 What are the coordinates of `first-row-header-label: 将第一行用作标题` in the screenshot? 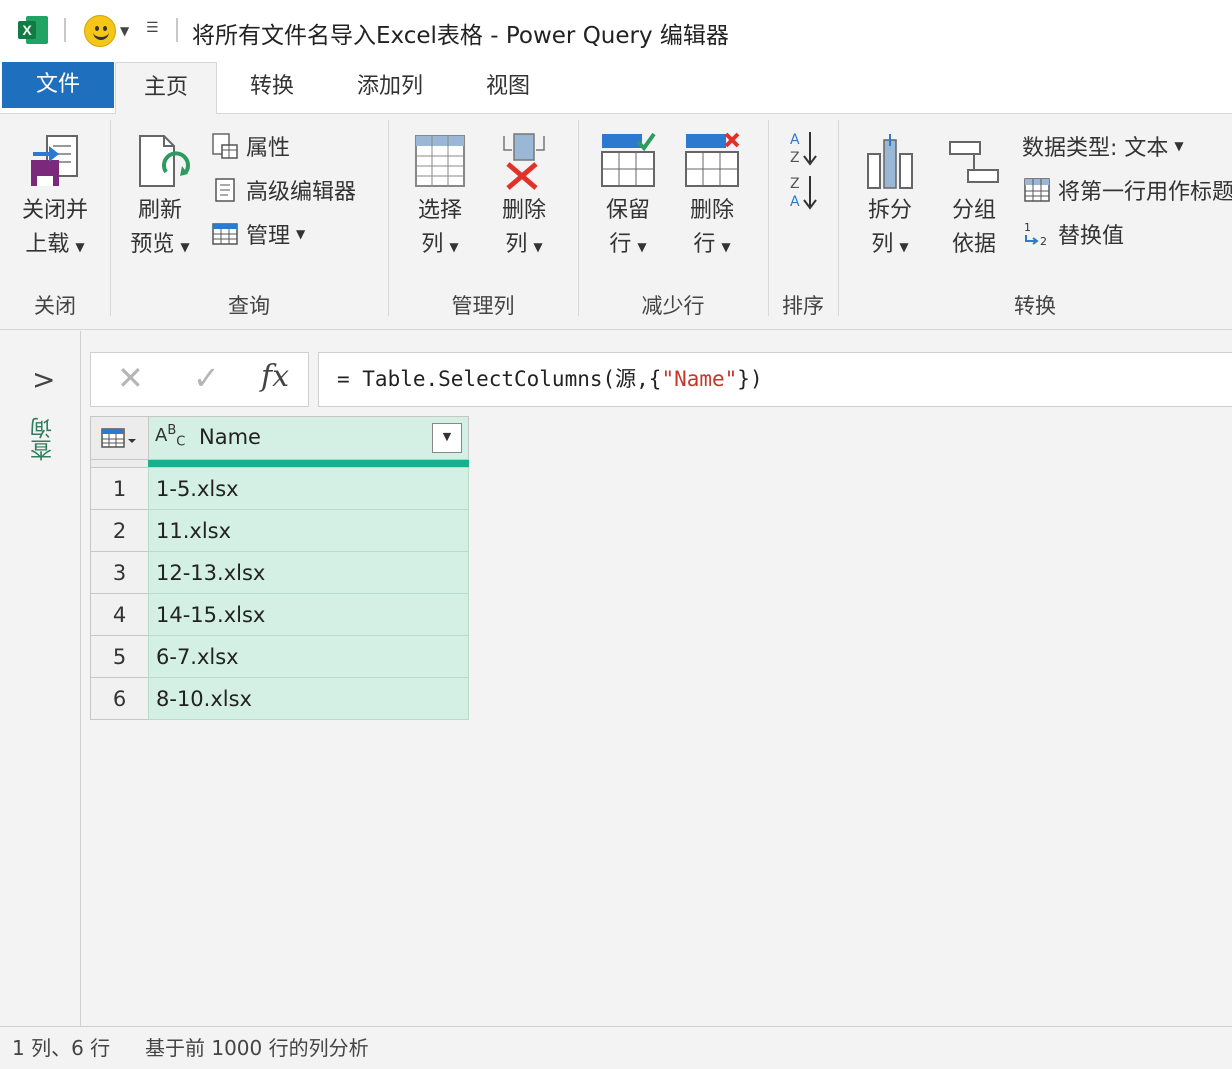 It's located at (1145, 192).